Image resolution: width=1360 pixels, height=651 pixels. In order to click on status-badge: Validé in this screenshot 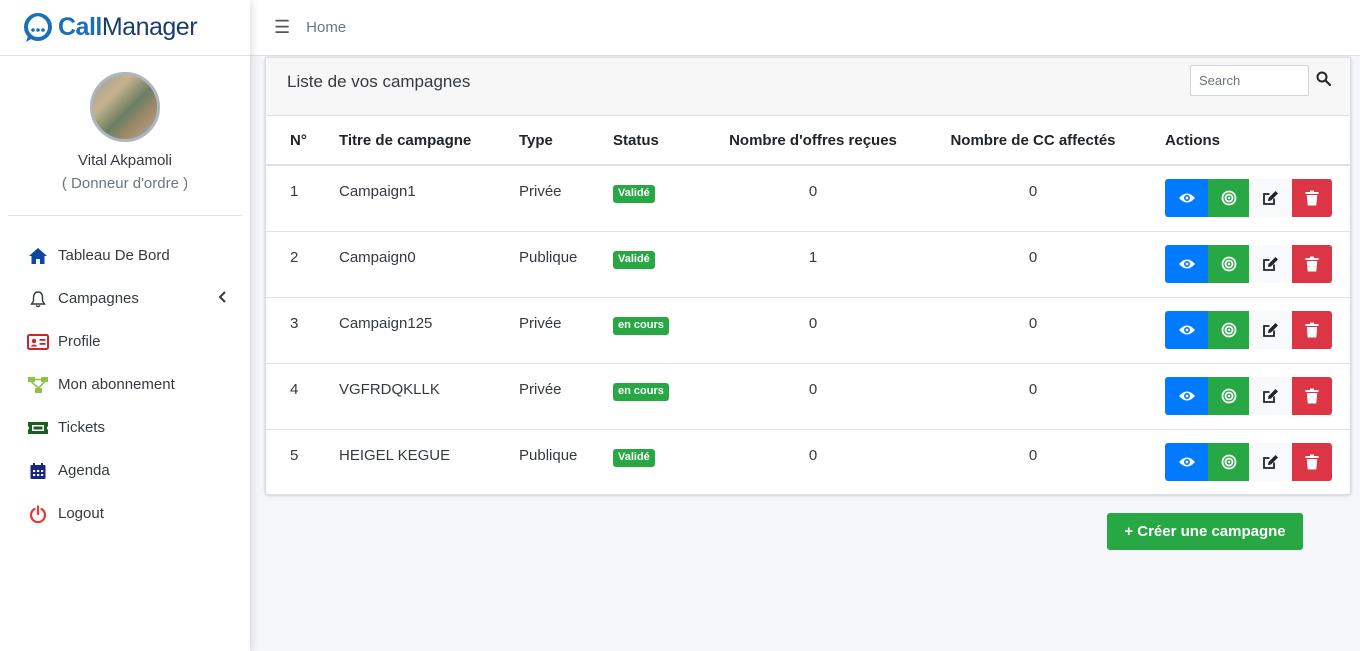, I will do `click(634, 194)`.